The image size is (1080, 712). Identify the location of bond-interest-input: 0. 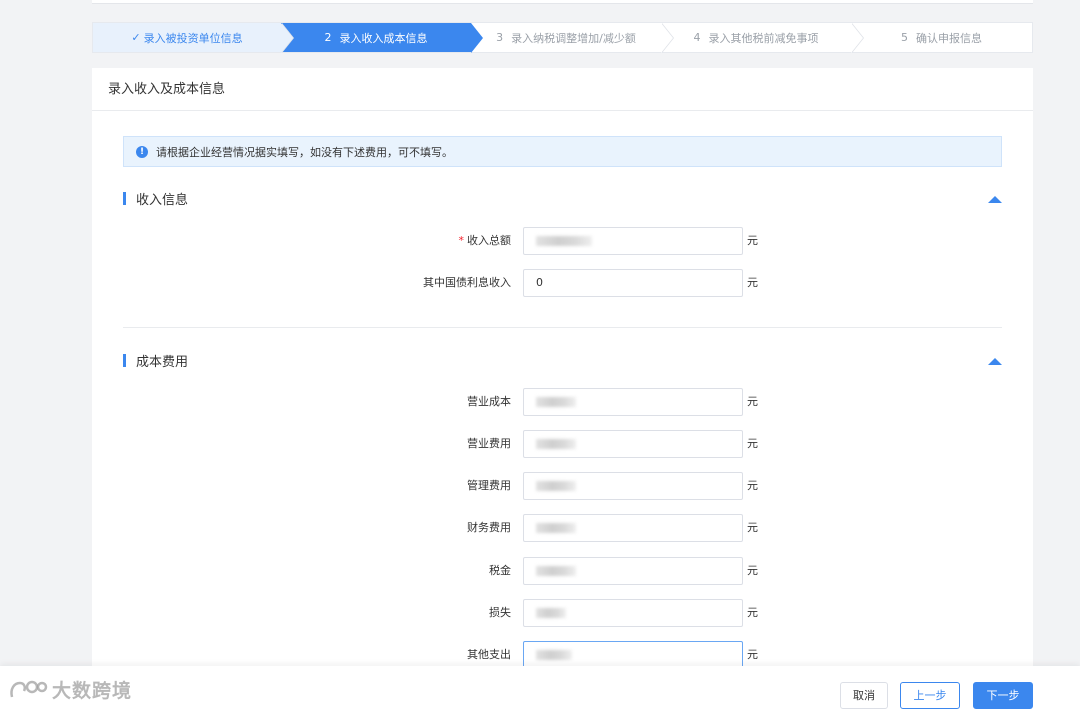
(633, 283).